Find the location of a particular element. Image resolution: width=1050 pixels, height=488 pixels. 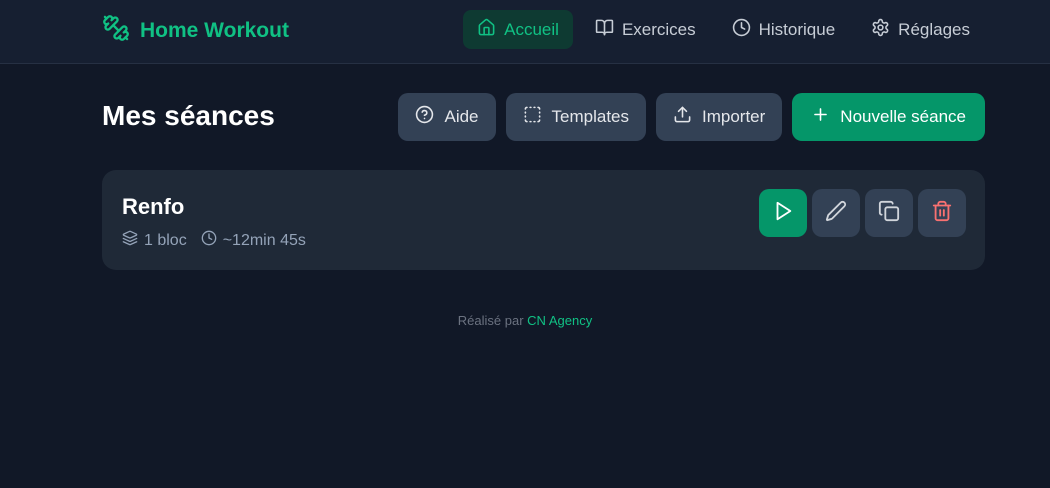

copy-icon is located at coordinates (889, 213).